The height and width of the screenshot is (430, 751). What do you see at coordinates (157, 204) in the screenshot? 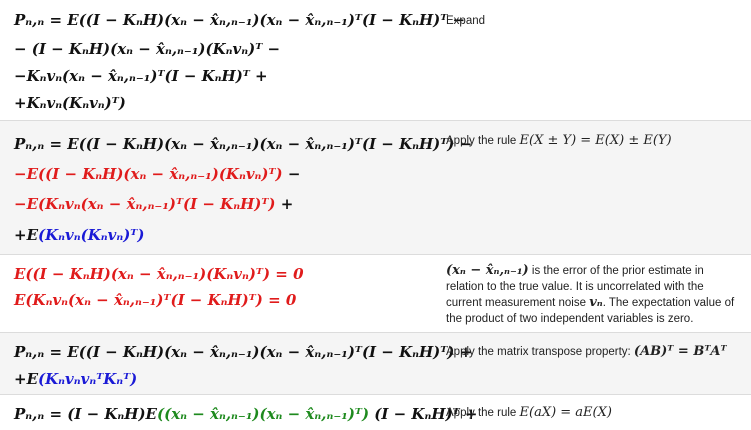
I see `highlighted-term: (Kₙvₙ(xₙ − x̂ₙ,ₙ₋₁)ᵀ(I − KₙH)ᵀ)` at bounding box center [157, 204].